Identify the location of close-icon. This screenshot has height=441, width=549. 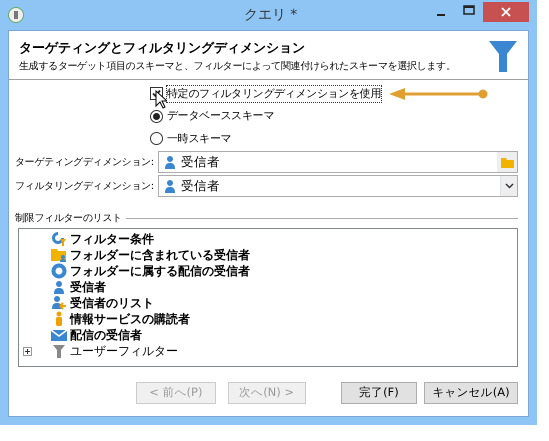
(506, 12).